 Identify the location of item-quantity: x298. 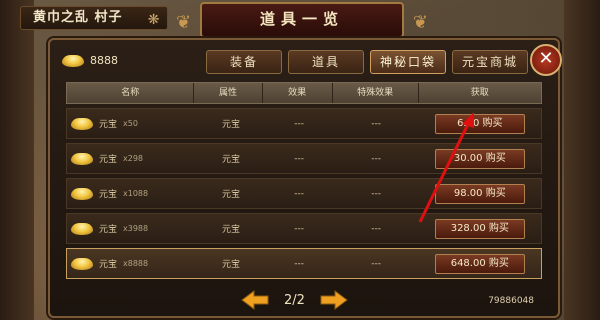
(133, 158).